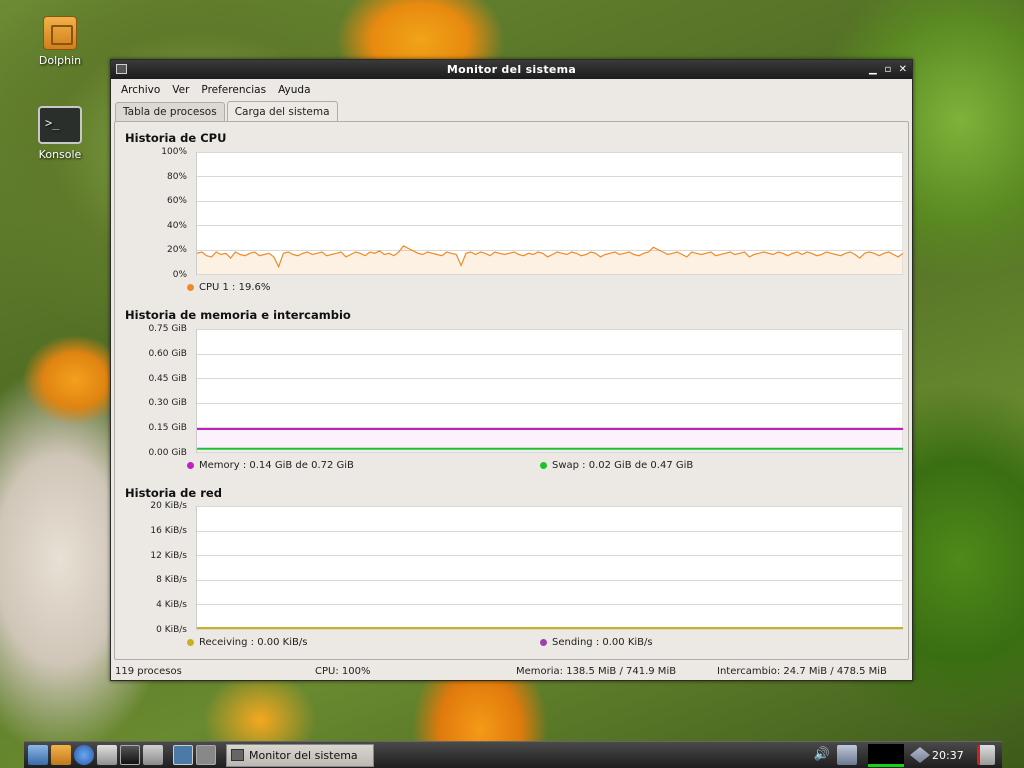 This screenshot has height=768, width=1024. Describe the element at coordinates (130, 755) in the screenshot. I see `terminal-icon` at that location.